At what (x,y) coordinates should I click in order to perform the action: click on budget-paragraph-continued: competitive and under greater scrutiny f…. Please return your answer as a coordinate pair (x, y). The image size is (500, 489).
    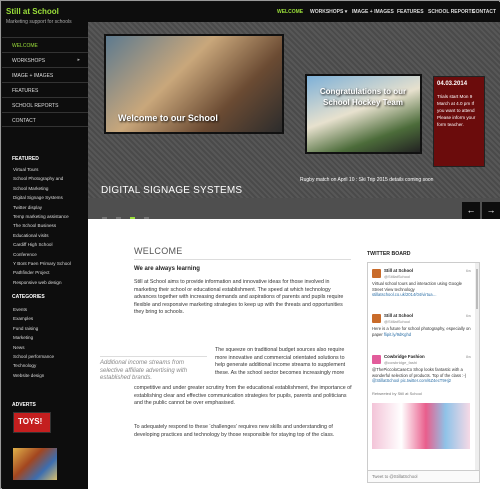
    Looking at the image, I should click on (243, 396).